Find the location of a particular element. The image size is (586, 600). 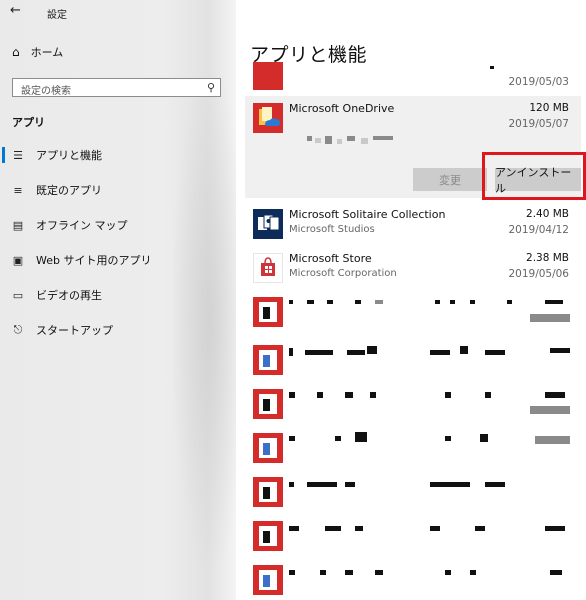

home-link: ⌂ ホーム is located at coordinates (37, 52).